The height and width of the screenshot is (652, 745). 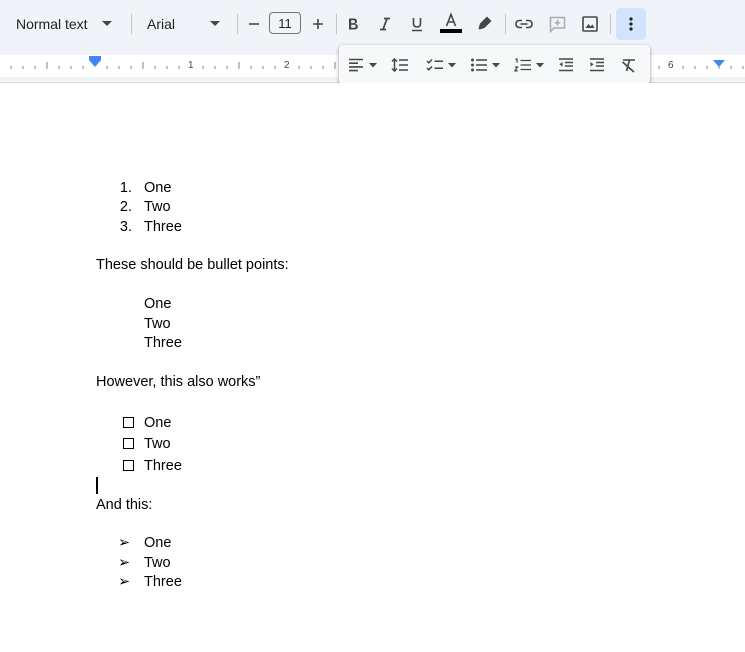 I want to click on italic-icon, so click(x=385, y=24).